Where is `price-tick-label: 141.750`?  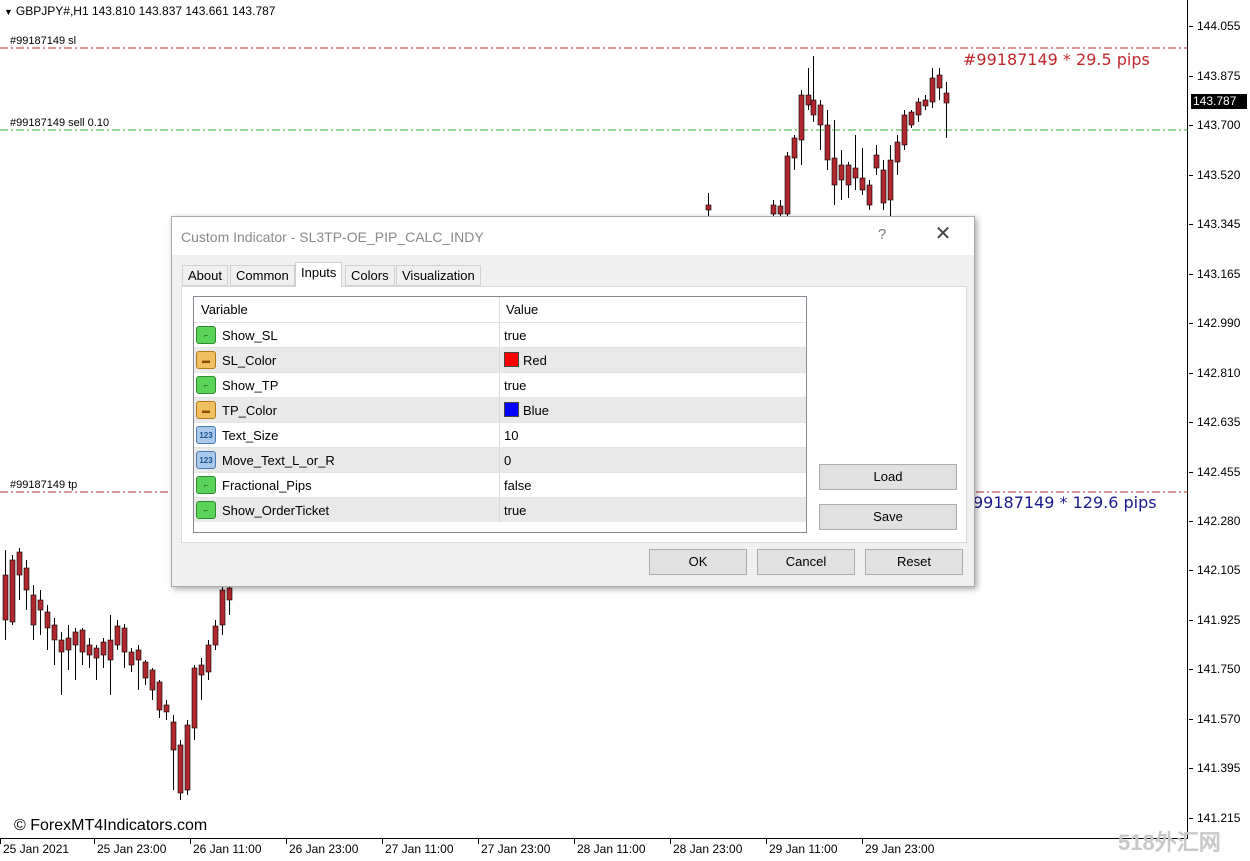
price-tick-label: 141.750 is located at coordinates (1214, 669).